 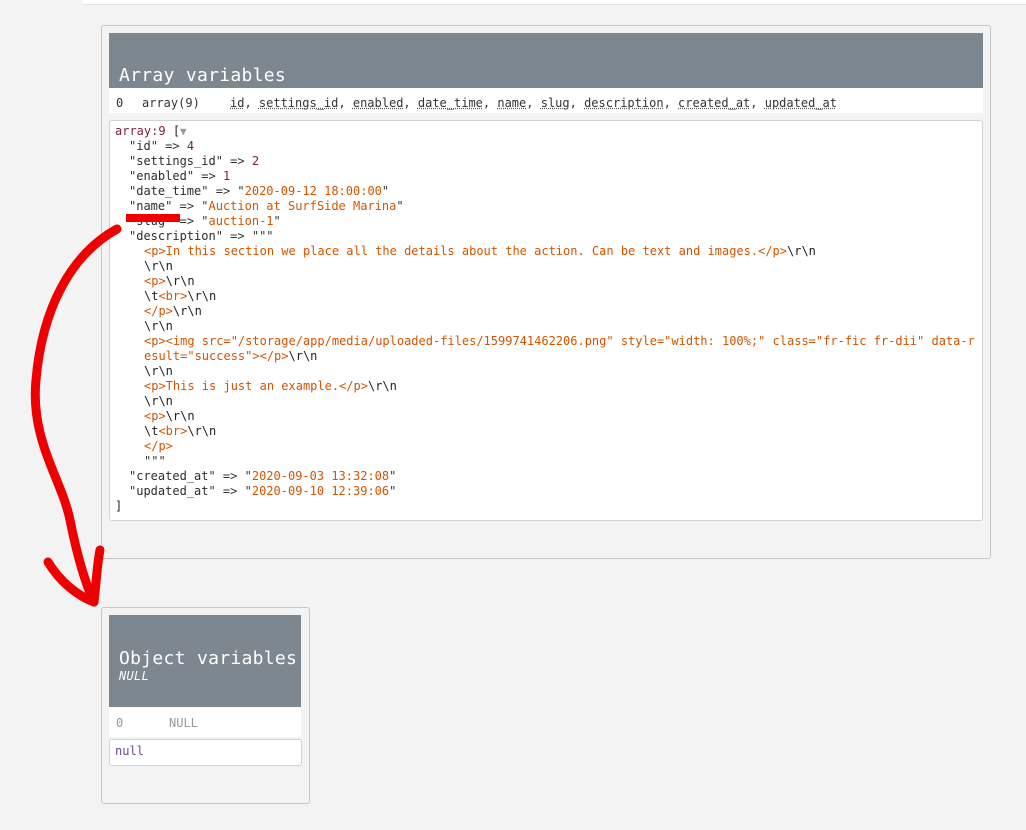 What do you see at coordinates (143, 146) in the screenshot?
I see `entry-key: id` at bounding box center [143, 146].